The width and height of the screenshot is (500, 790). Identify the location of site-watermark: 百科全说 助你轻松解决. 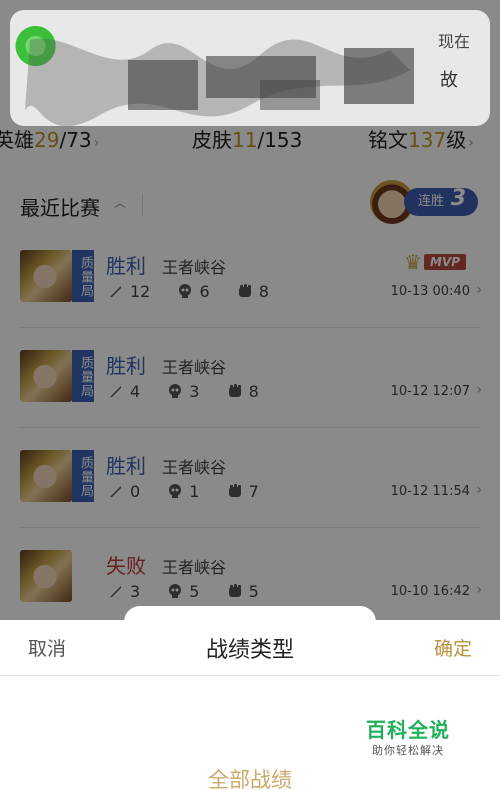
(404, 733).